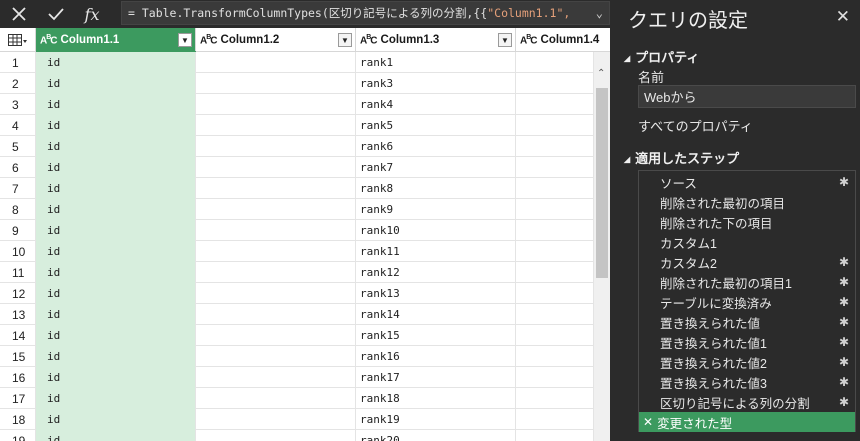  What do you see at coordinates (297, 167) in the screenshot?
I see `table-row: 6 id rank7` at bounding box center [297, 167].